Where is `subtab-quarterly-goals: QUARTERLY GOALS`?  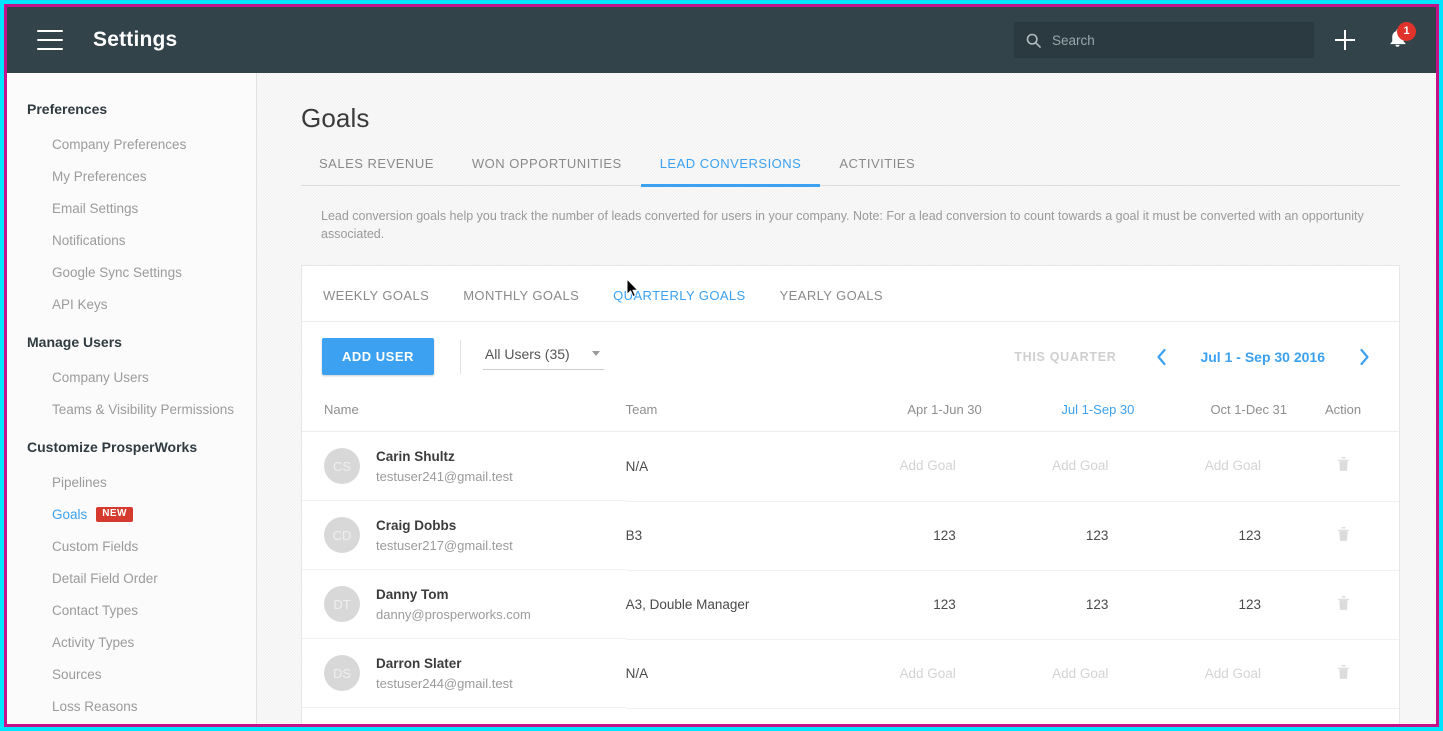 subtab-quarterly-goals: QUARTERLY GOALS is located at coordinates (679, 293).